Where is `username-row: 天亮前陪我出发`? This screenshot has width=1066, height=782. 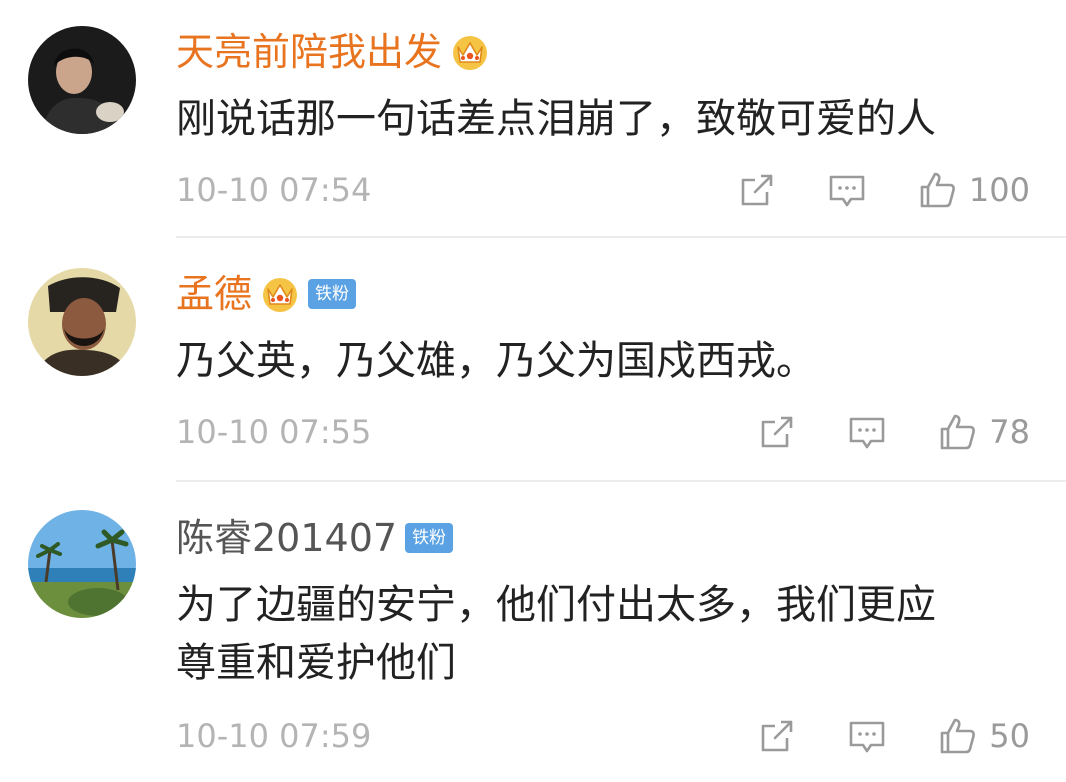 username-row: 天亮前陪我出发 is located at coordinates (333, 52).